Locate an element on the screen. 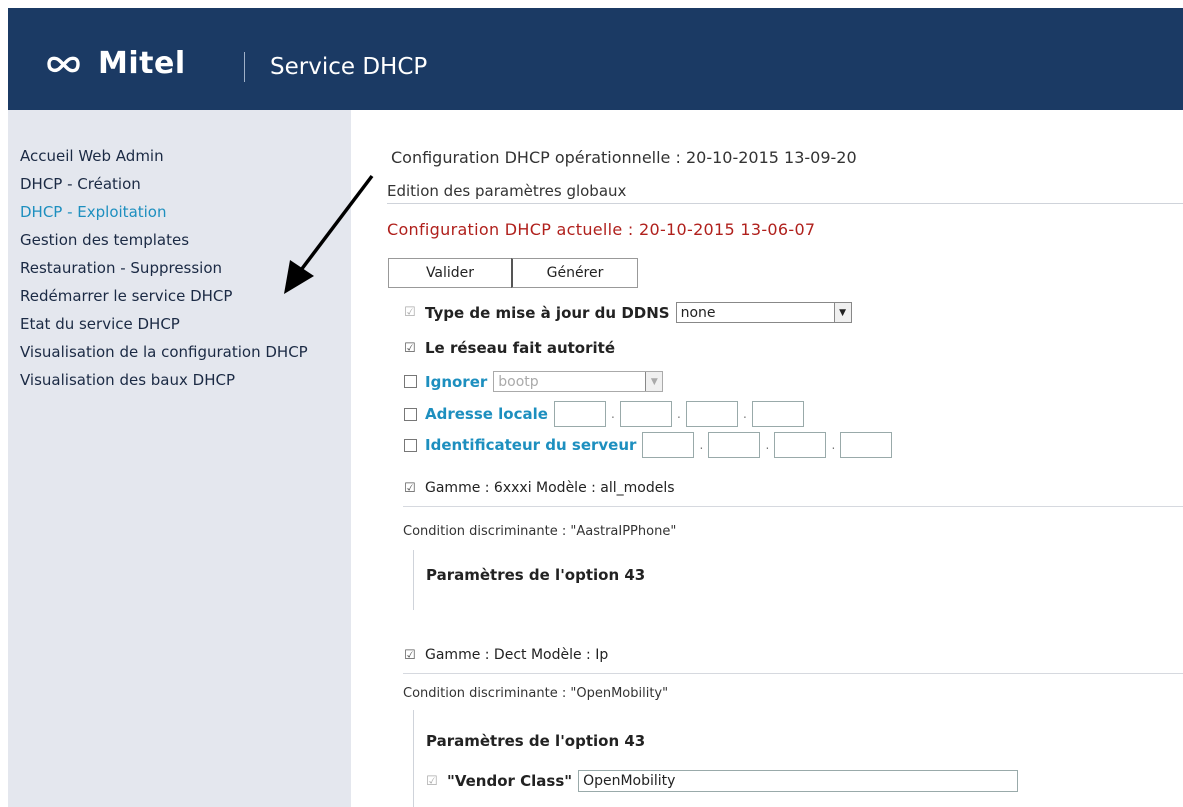  action-buttons: Valider Générer is located at coordinates (513, 273).